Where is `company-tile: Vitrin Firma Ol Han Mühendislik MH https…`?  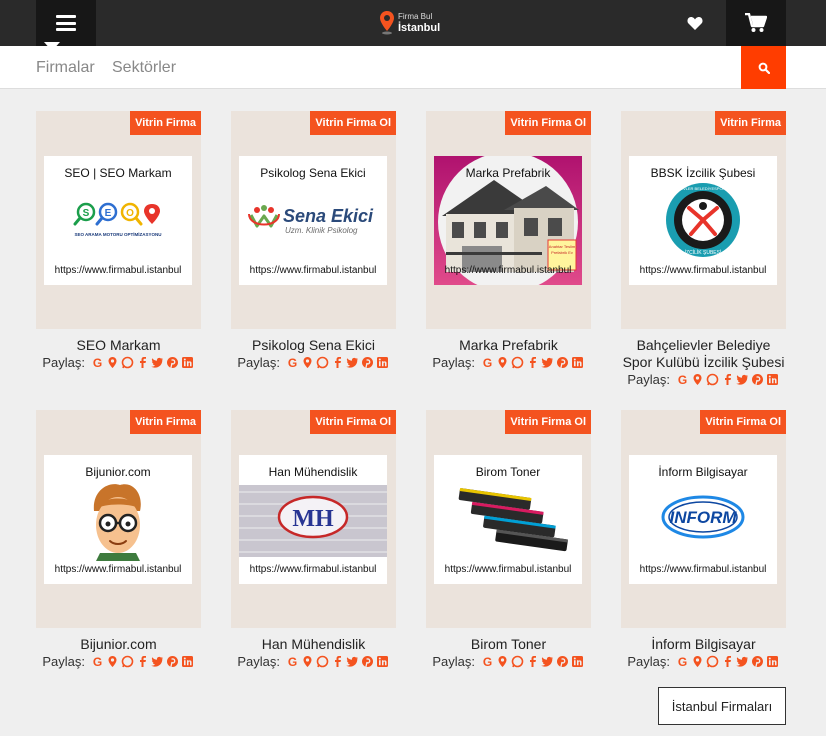
company-tile: Vitrin Firma Ol Han Mühendislik MH https… is located at coordinates (313, 519).